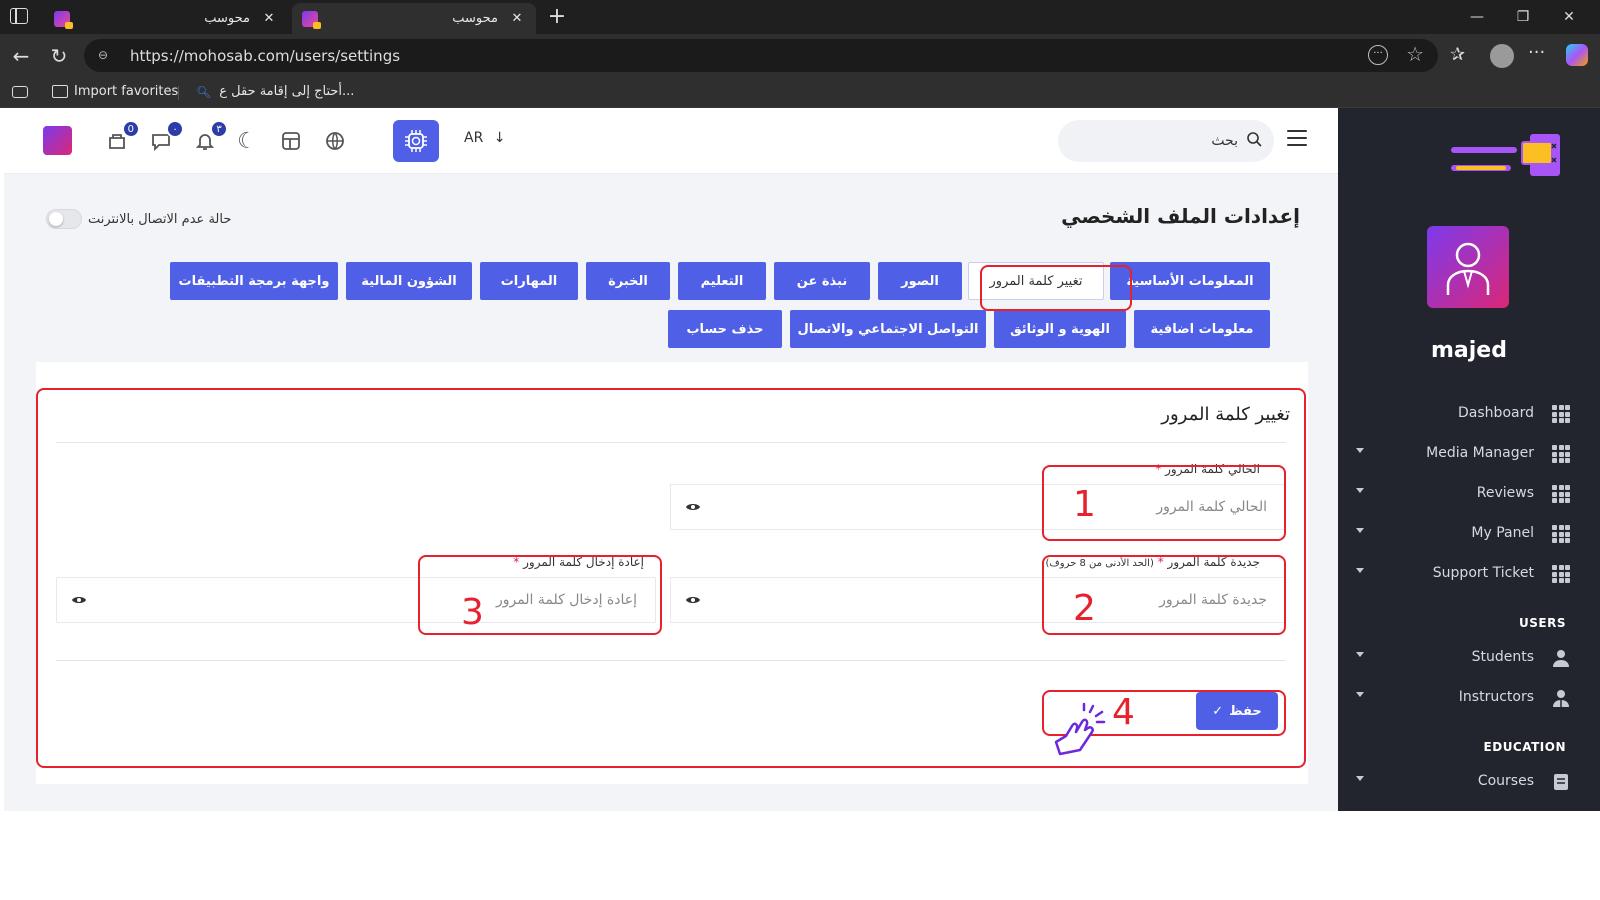  Describe the element at coordinates (1469, 574) in the screenshot. I see `sidebar-item-support-ticket: Support Ticket` at that location.